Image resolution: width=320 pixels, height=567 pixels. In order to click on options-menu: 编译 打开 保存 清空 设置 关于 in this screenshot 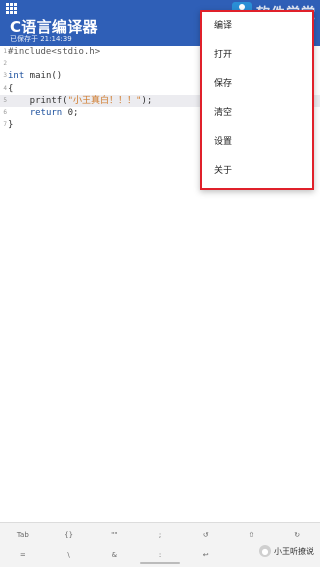, I will do `click(257, 100)`.